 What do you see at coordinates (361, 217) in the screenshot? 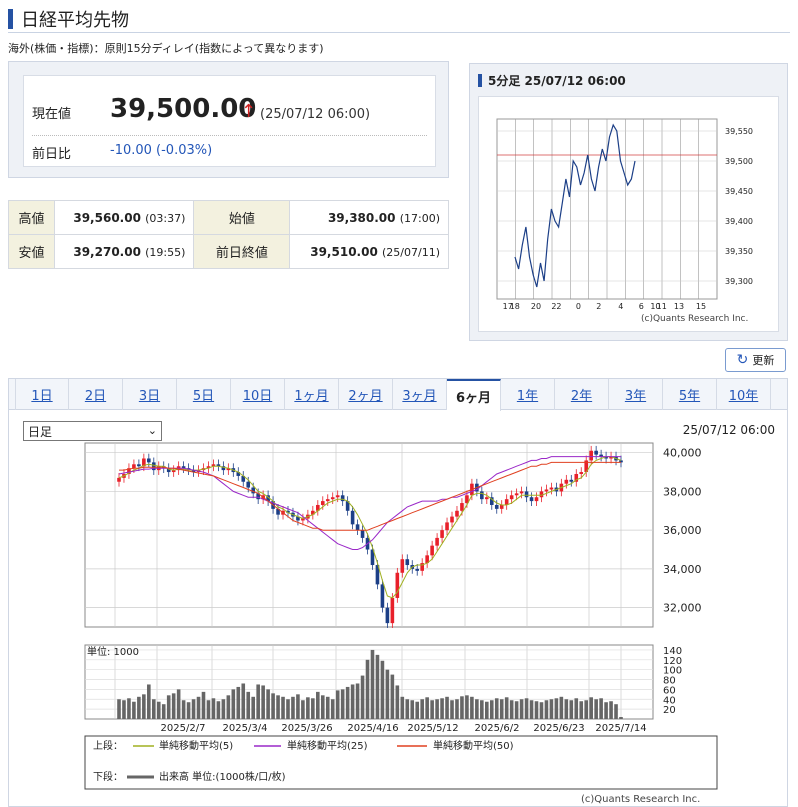
I see `open-value: 39,380.00` at bounding box center [361, 217].